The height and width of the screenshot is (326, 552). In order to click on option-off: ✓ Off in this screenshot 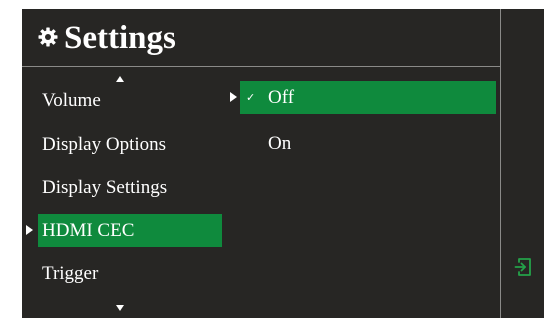, I will do `click(368, 97)`.